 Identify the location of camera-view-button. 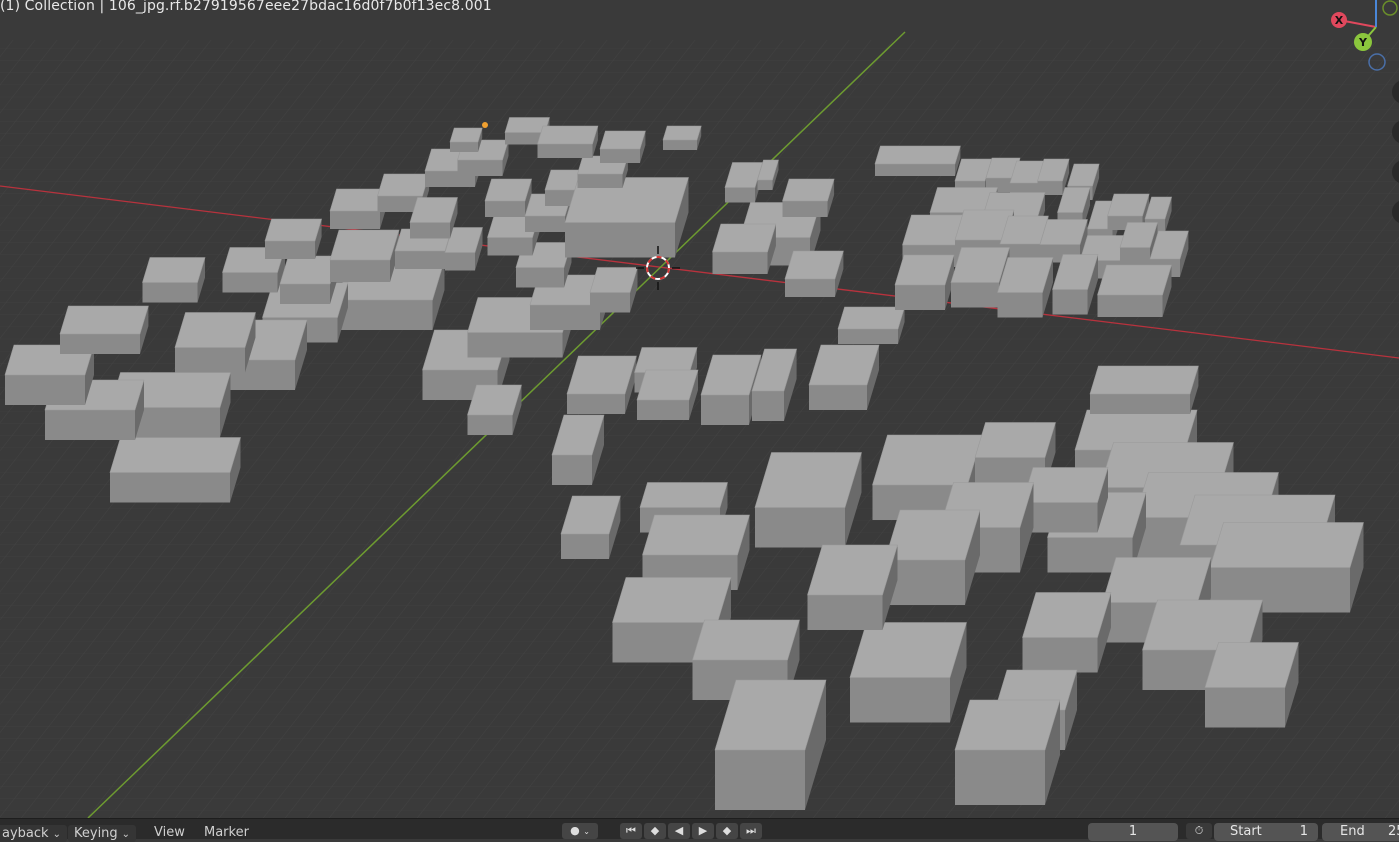
(1395, 172).